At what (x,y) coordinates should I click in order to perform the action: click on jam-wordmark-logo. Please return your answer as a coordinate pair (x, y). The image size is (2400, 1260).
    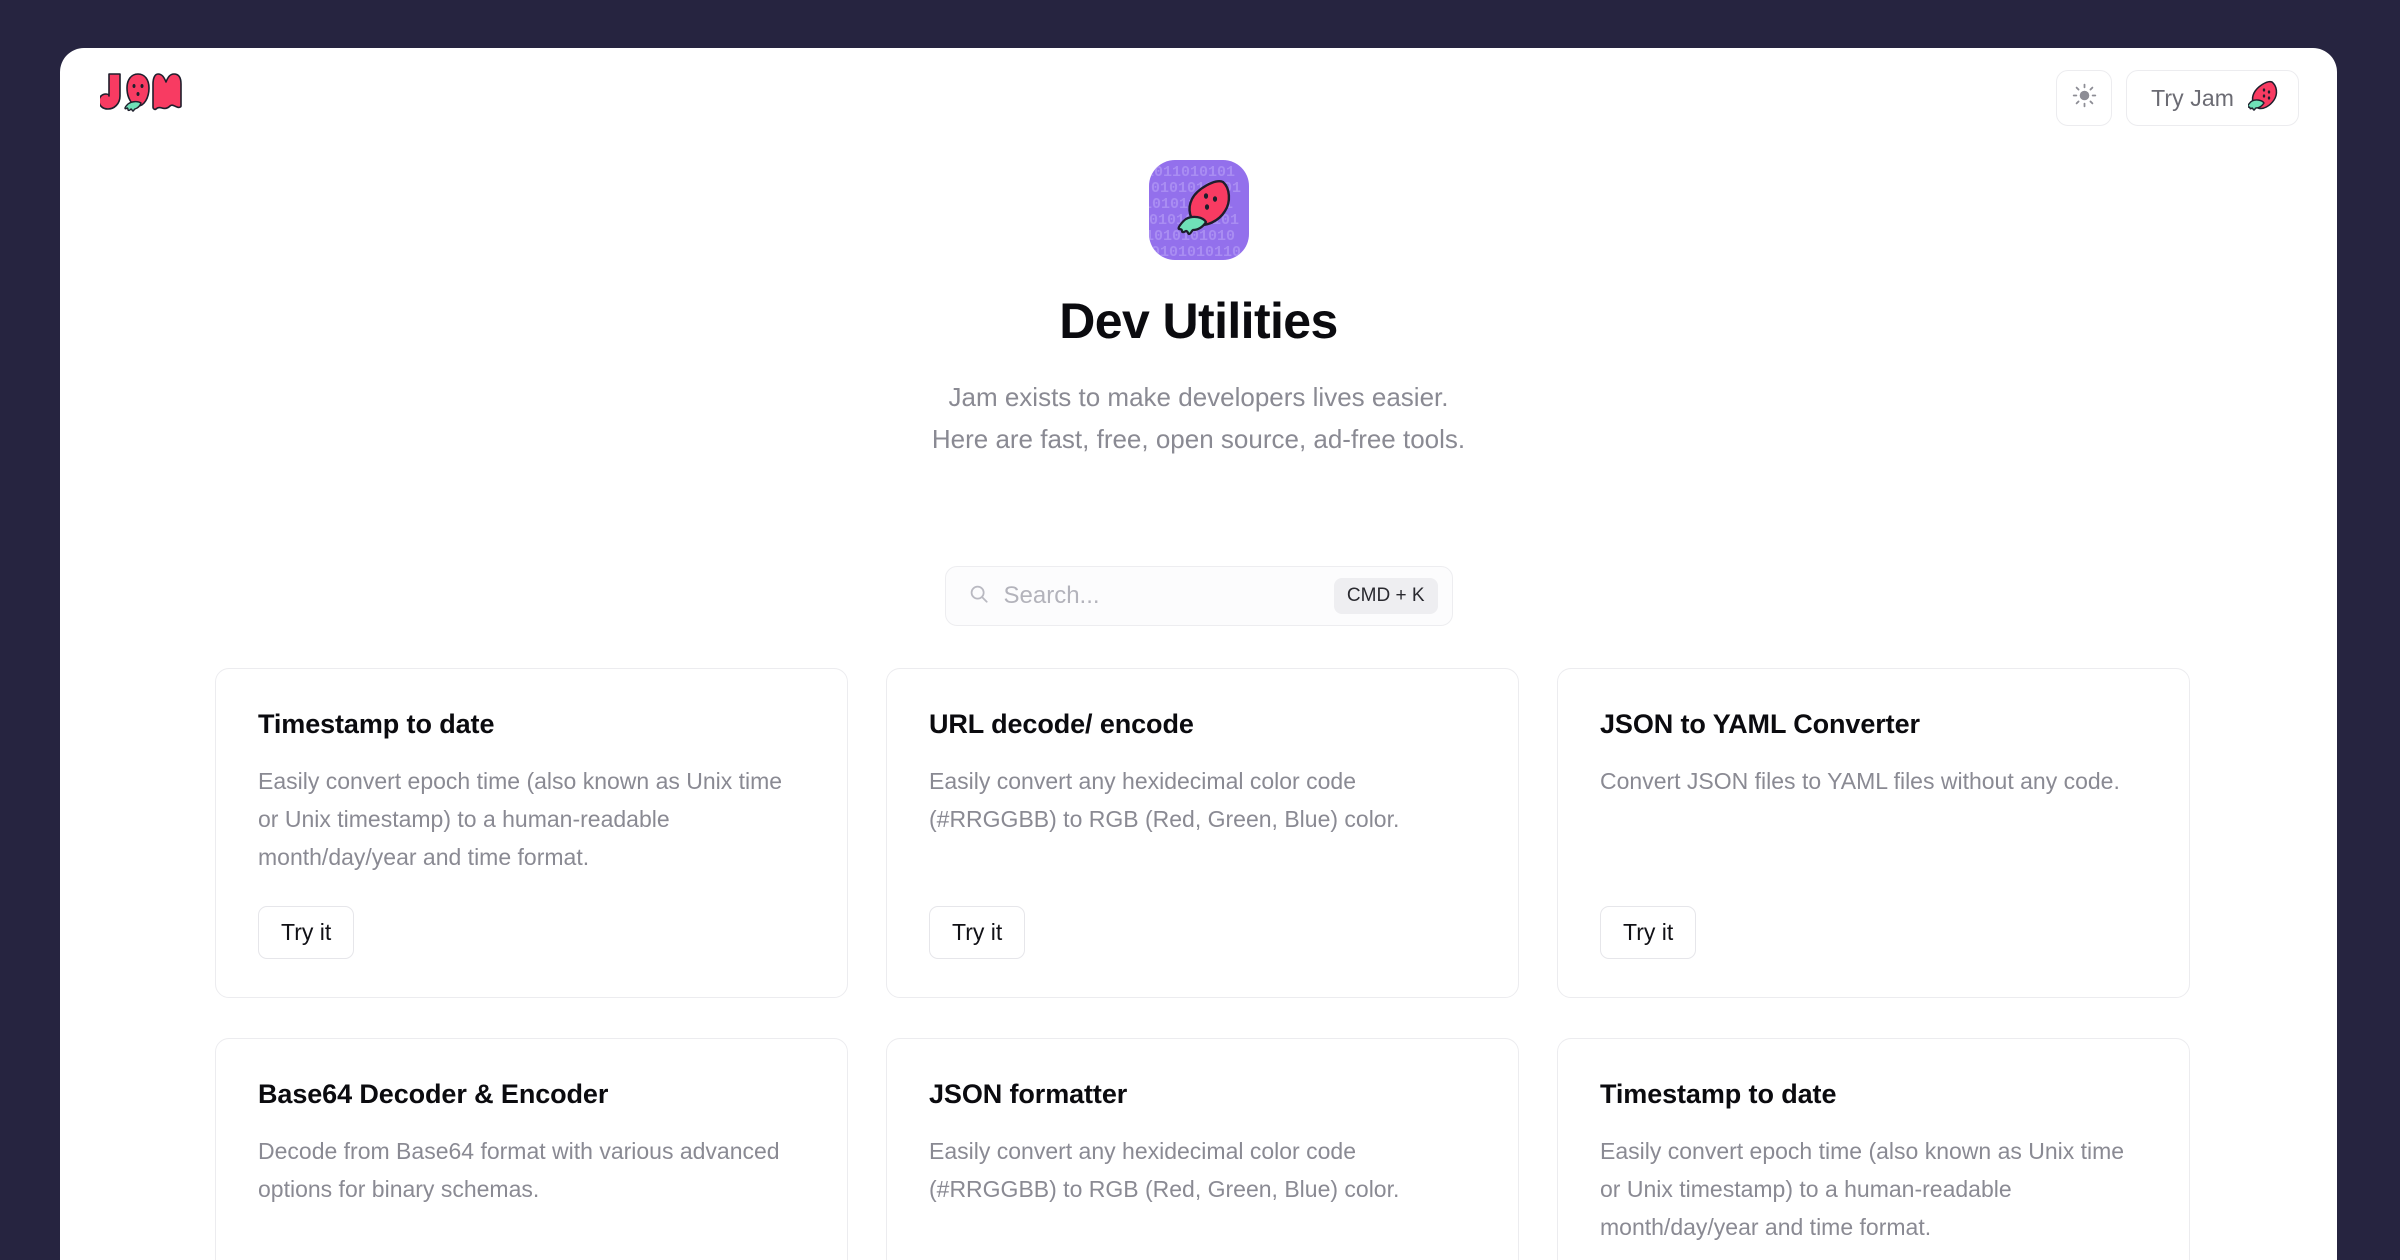
    Looking at the image, I should click on (144, 93).